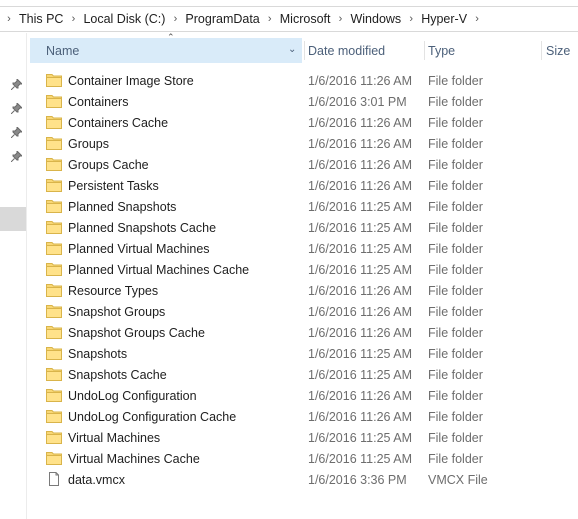 Image resolution: width=578 pixels, height=519 pixels. What do you see at coordinates (124, 19) in the screenshot?
I see `breadcrumb-local-disk: Local Disk (C:)` at bounding box center [124, 19].